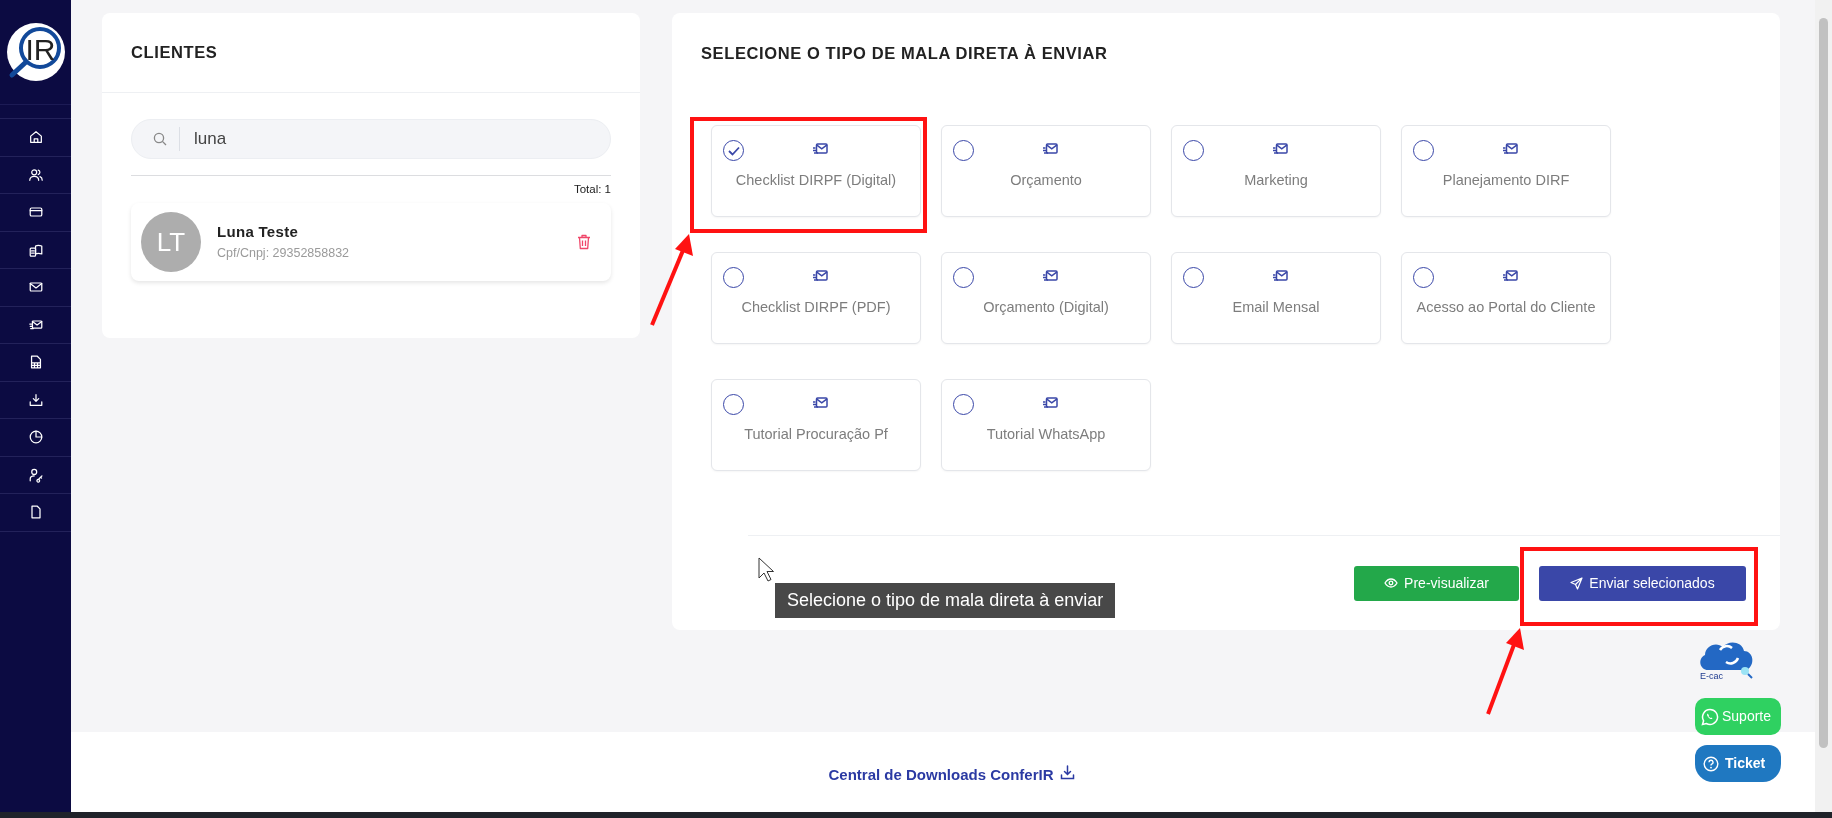 This screenshot has width=1832, height=818. Describe the element at coordinates (816, 307) in the screenshot. I see `option-label: Checklist DIRPF (PDF)` at that location.